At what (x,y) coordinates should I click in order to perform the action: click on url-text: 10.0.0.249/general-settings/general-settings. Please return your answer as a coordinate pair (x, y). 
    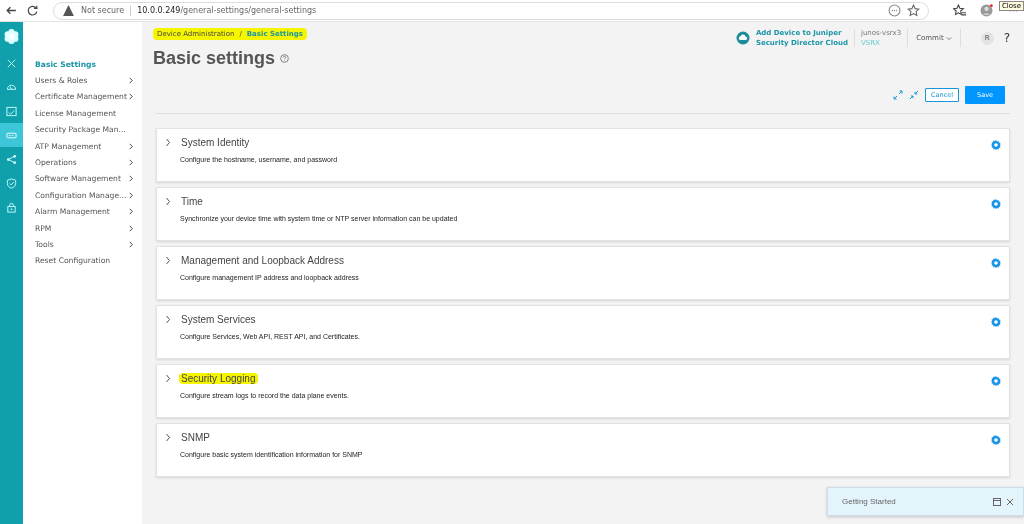
    Looking at the image, I should click on (227, 10).